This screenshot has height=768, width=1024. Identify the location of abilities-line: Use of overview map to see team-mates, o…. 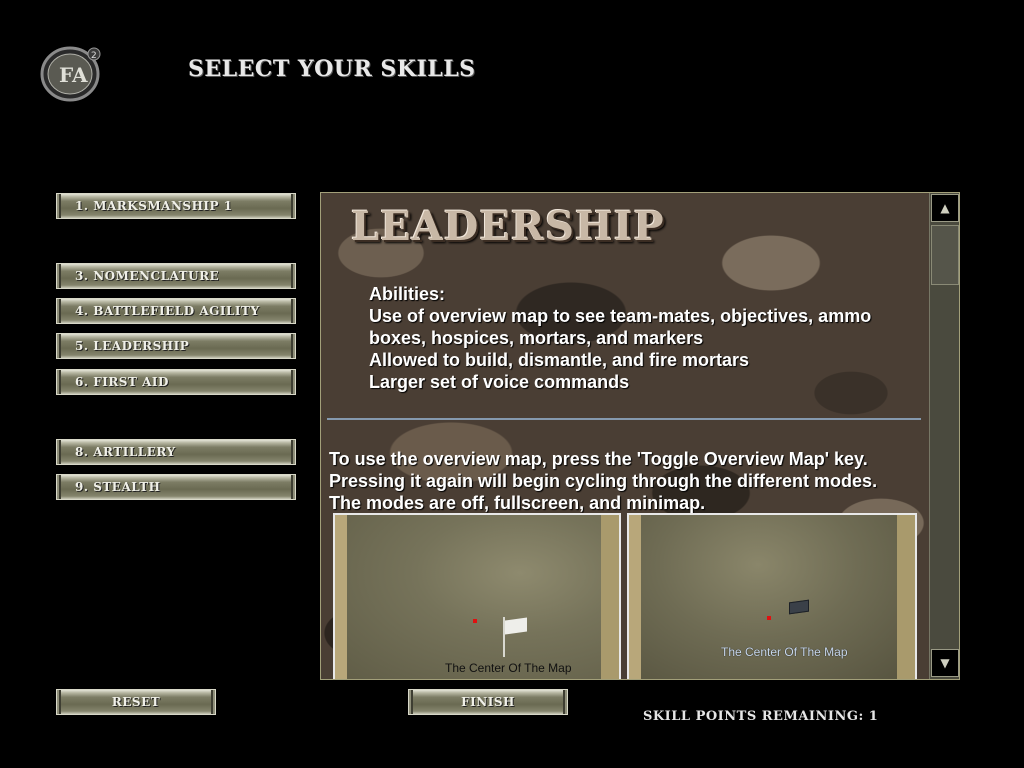
(620, 316).